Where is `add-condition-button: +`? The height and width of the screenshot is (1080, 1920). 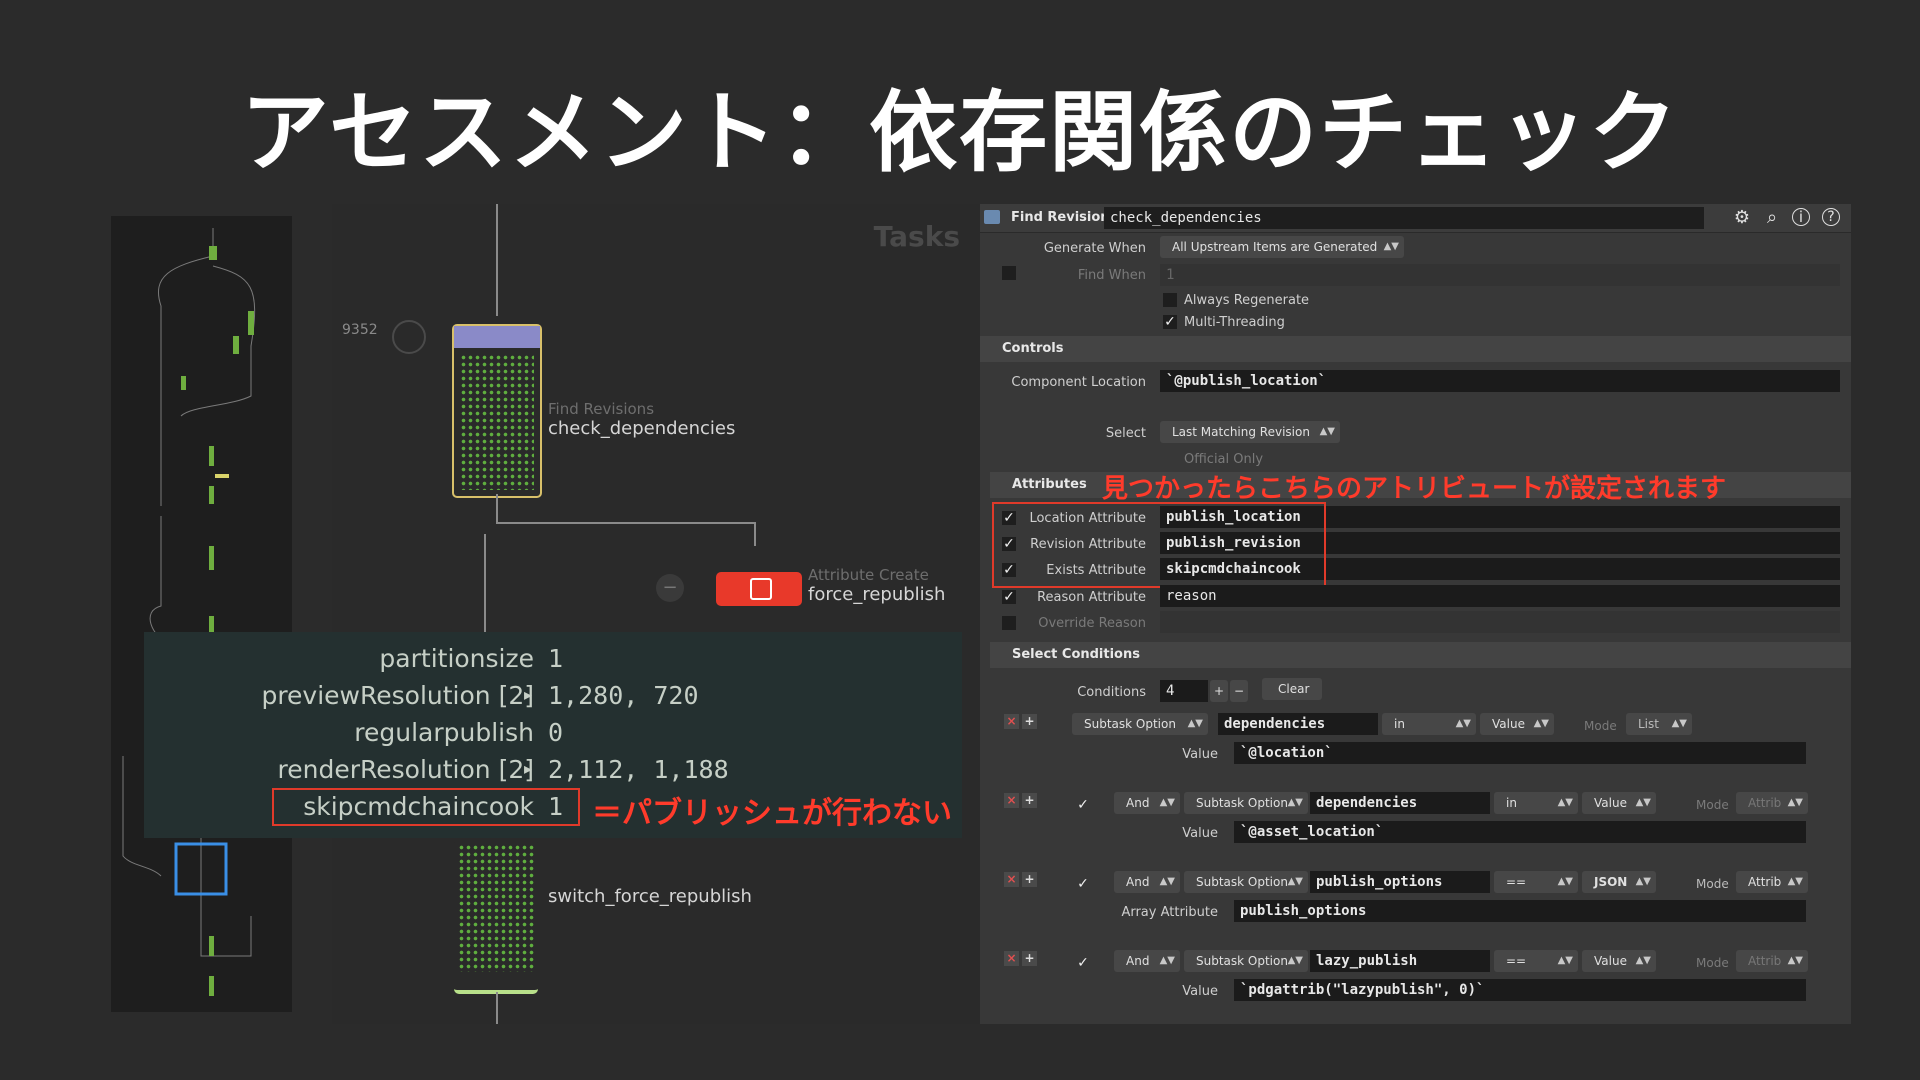
add-condition-button: + is located at coordinates (1219, 691).